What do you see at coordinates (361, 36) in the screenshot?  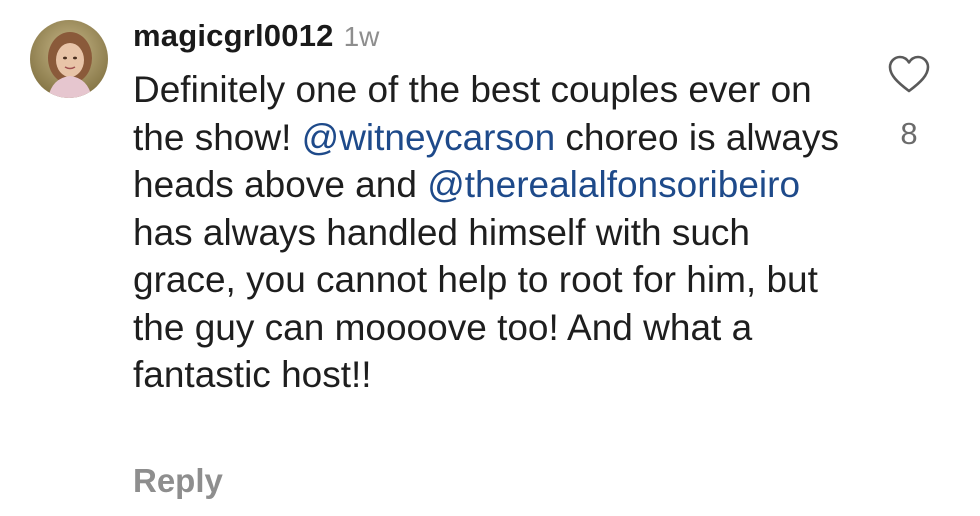 I see `timestamp: 1w` at bounding box center [361, 36].